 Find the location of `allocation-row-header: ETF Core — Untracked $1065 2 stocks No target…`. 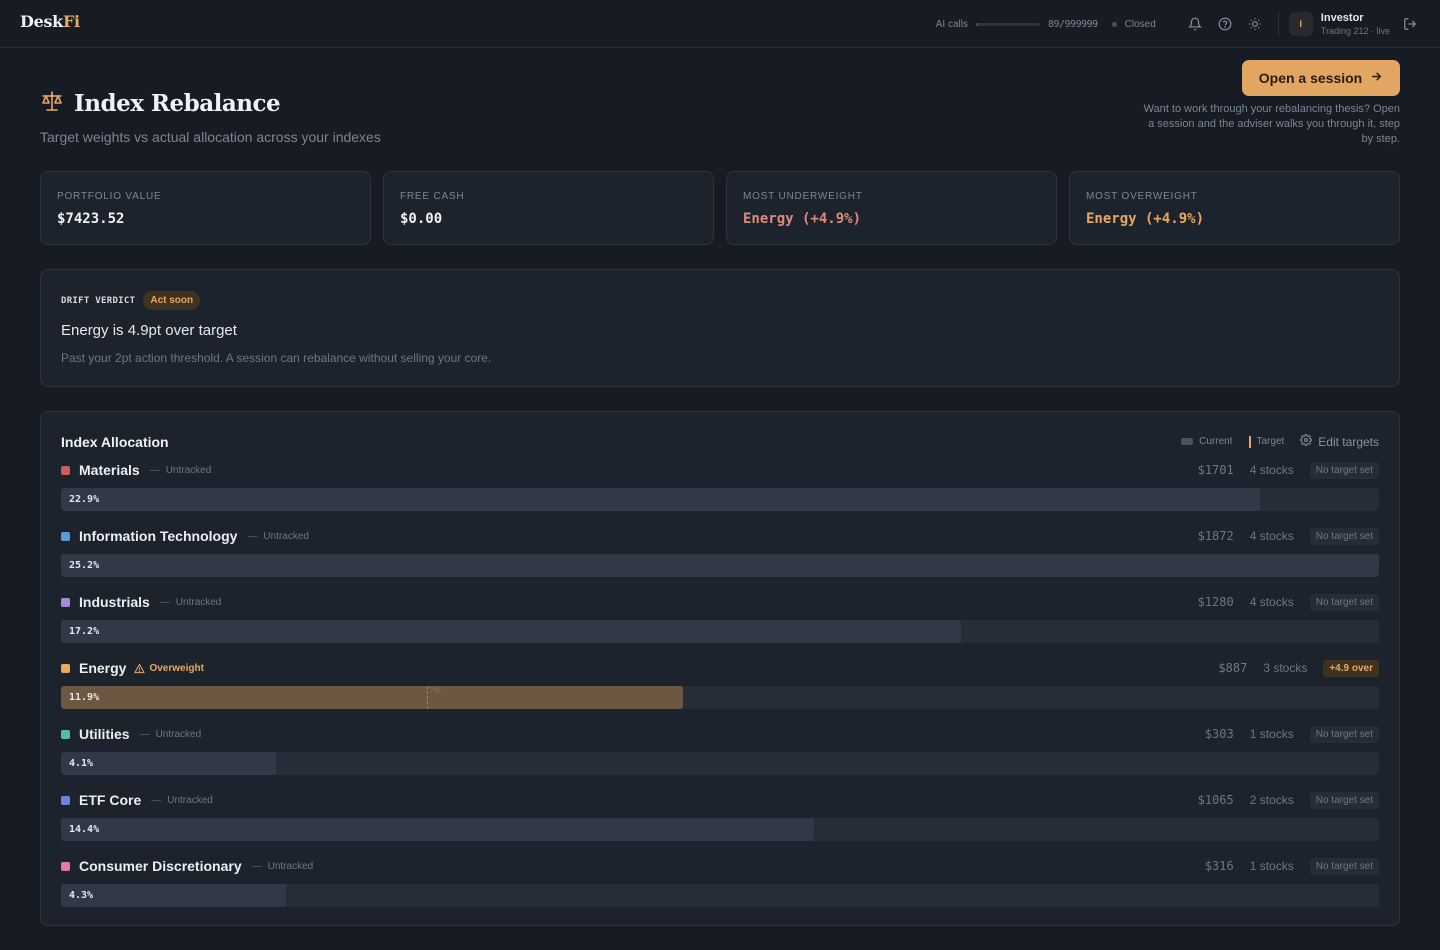

allocation-row-header: ETF Core — Untracked $1065 2 stocks No target… is located at coordinates (720, 800).